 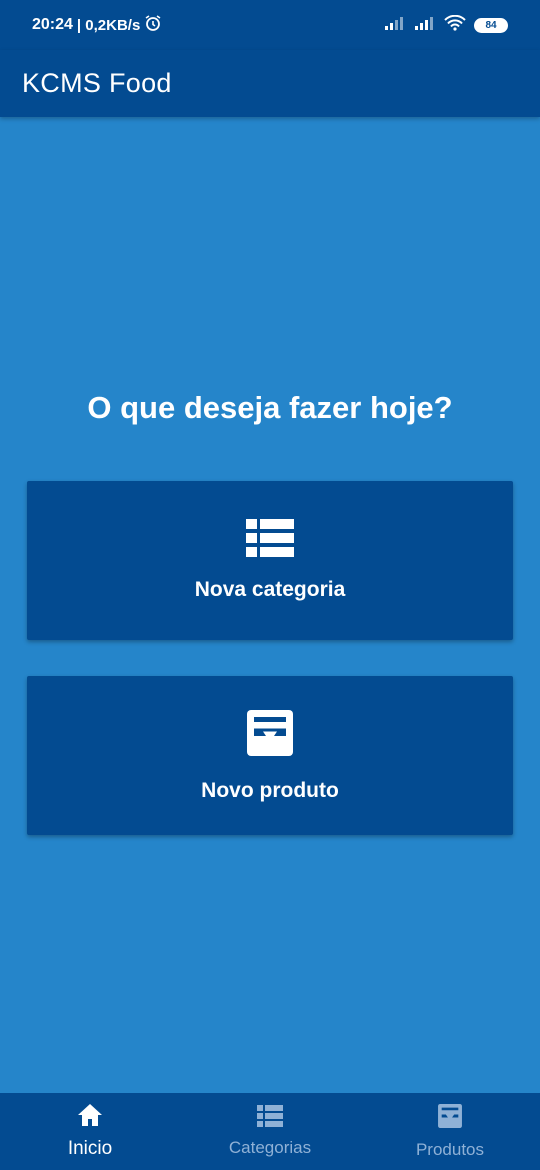 What do you see at coordinates (270, 1147) in the screenshot?
I see `nav-label-categorias: Categorias` at bounding box center [270, 1147].